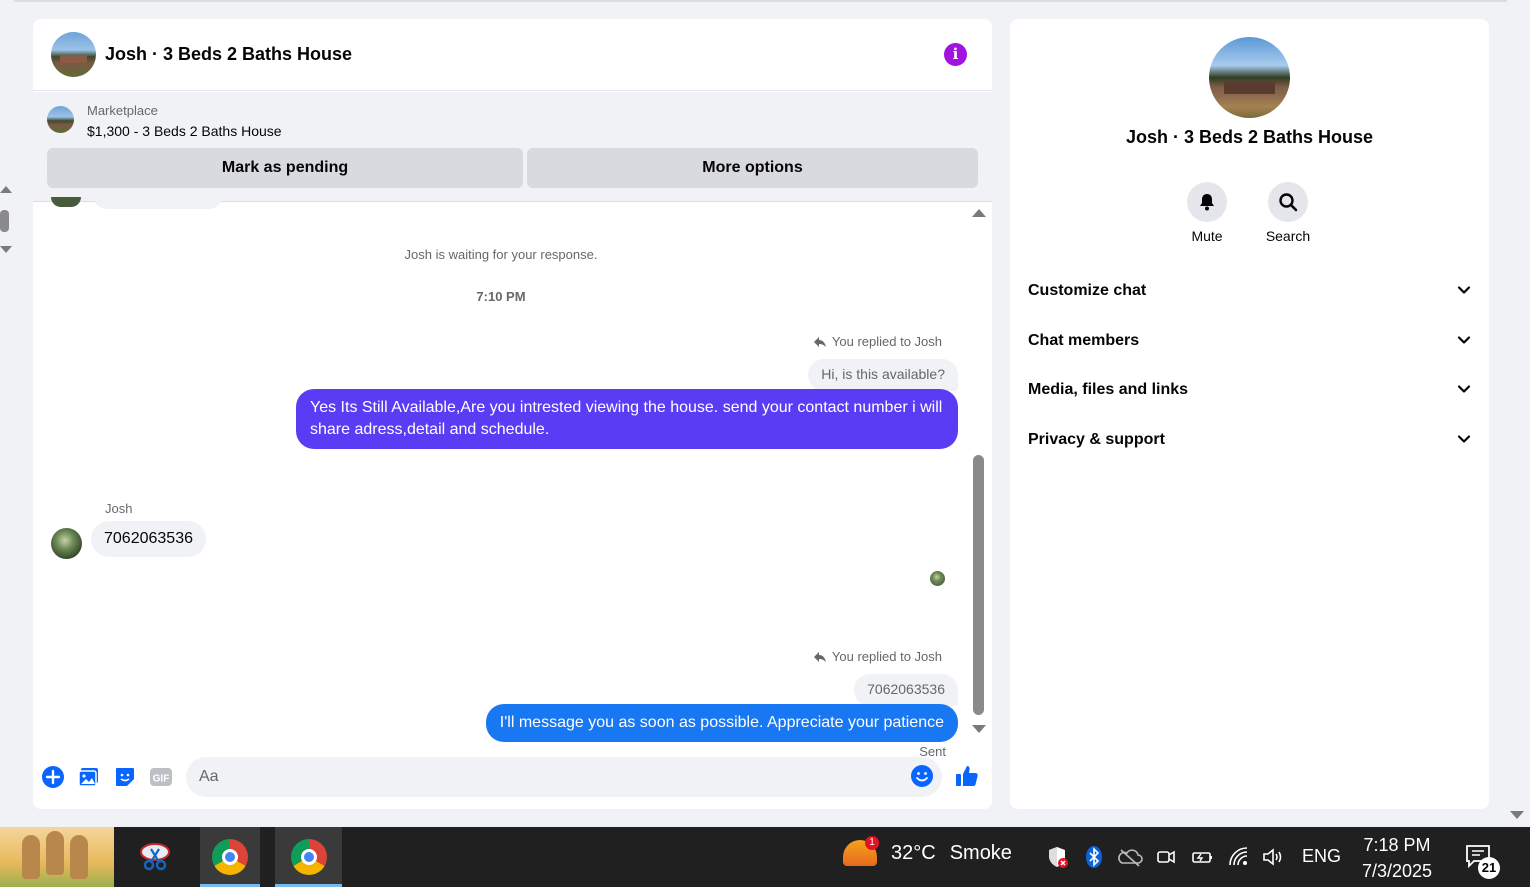 The image size is (1530, 887). Describe the element at coordinates (53, 777) in the screenshot. I see `plus-icon` at that location.